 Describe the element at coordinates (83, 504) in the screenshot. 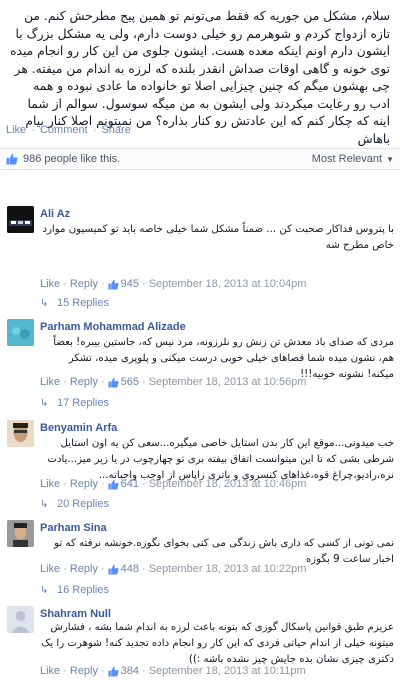

I see `replies-count: 20 Replies` at that location.